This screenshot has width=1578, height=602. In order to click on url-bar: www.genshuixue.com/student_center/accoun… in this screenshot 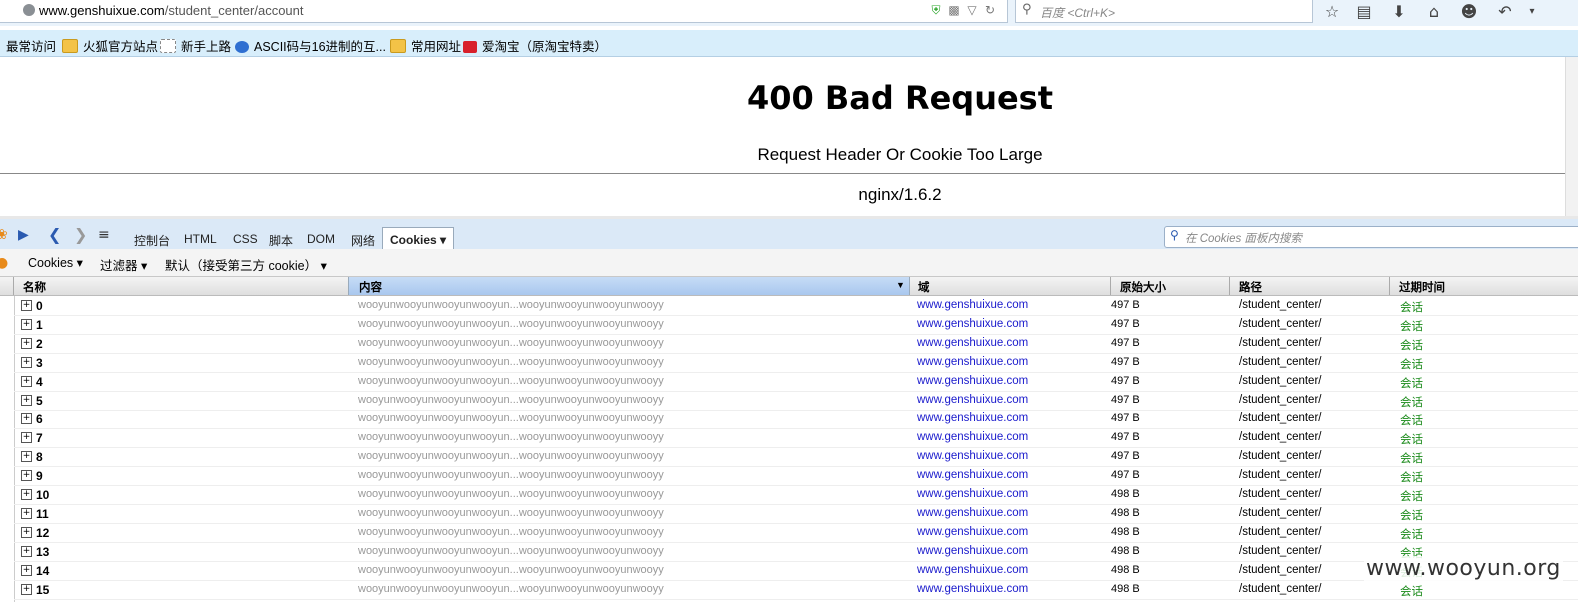, I will do `click(504, 11)`.